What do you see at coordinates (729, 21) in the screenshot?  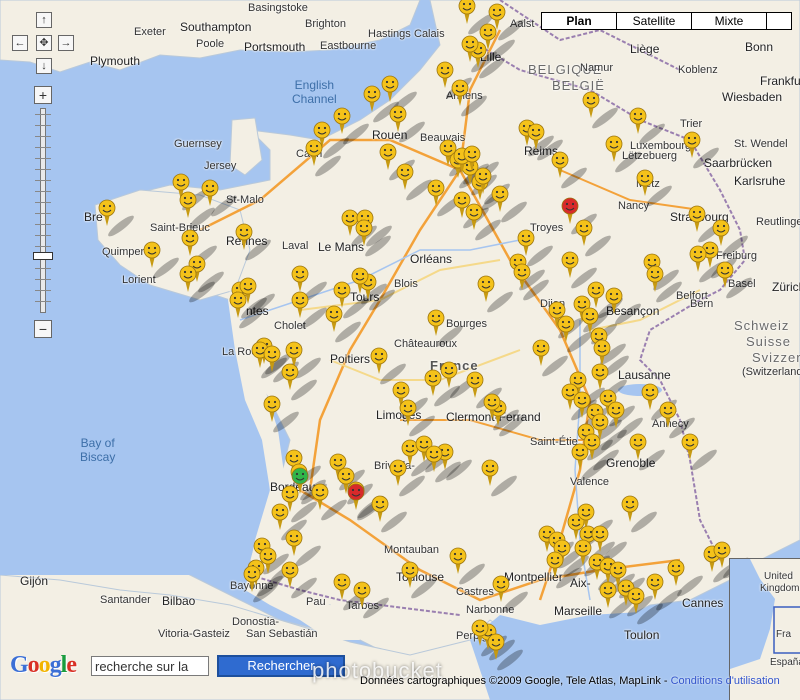 I see `map-type-mixte-button: Mixte` at bounding box center [729, 21].